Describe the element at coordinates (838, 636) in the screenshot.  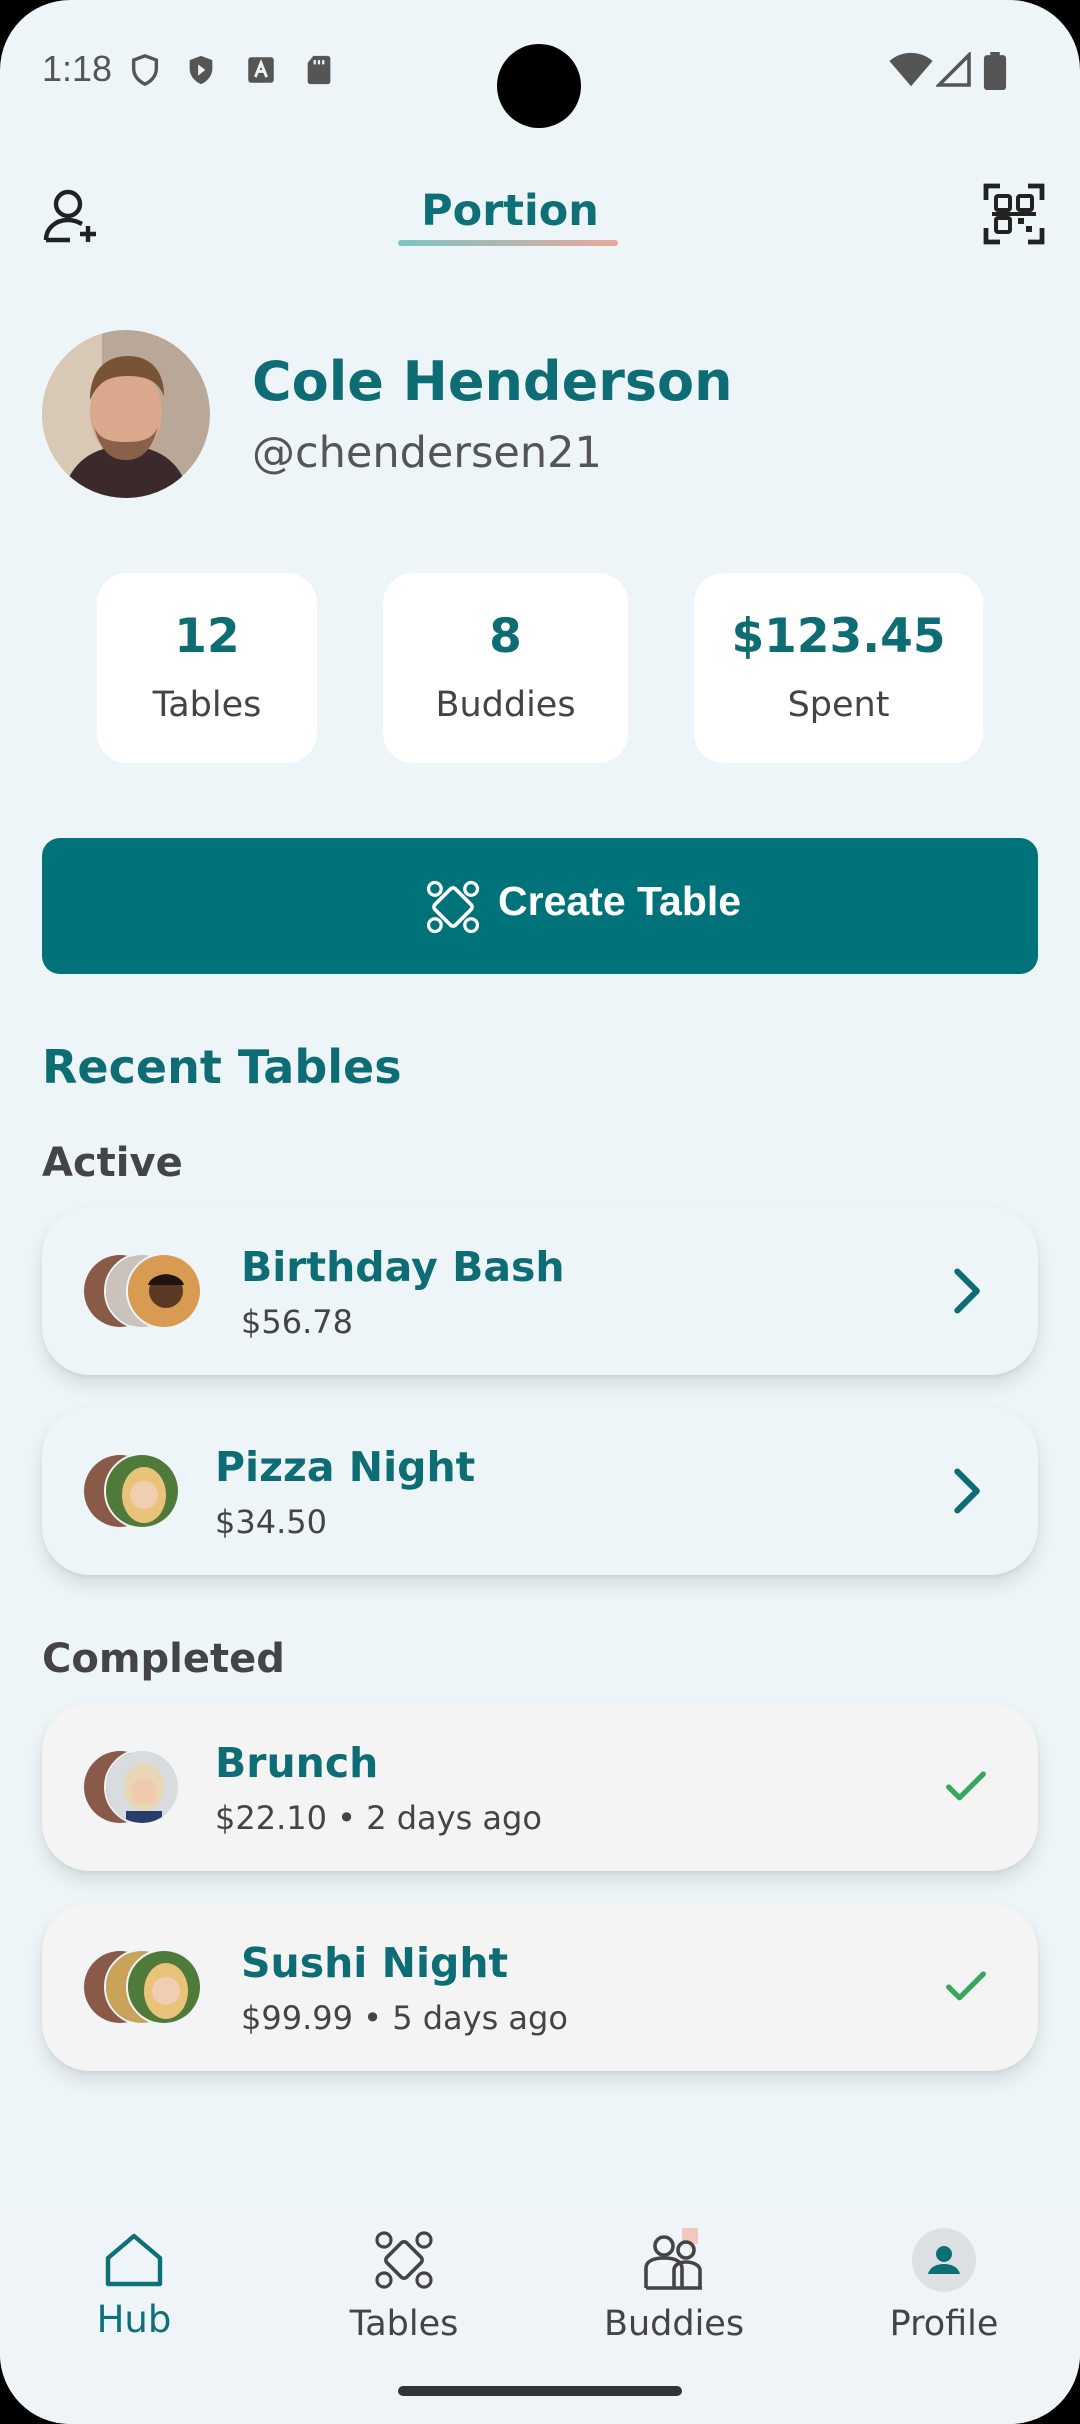
I see `stat-value: $123.45` at that location.